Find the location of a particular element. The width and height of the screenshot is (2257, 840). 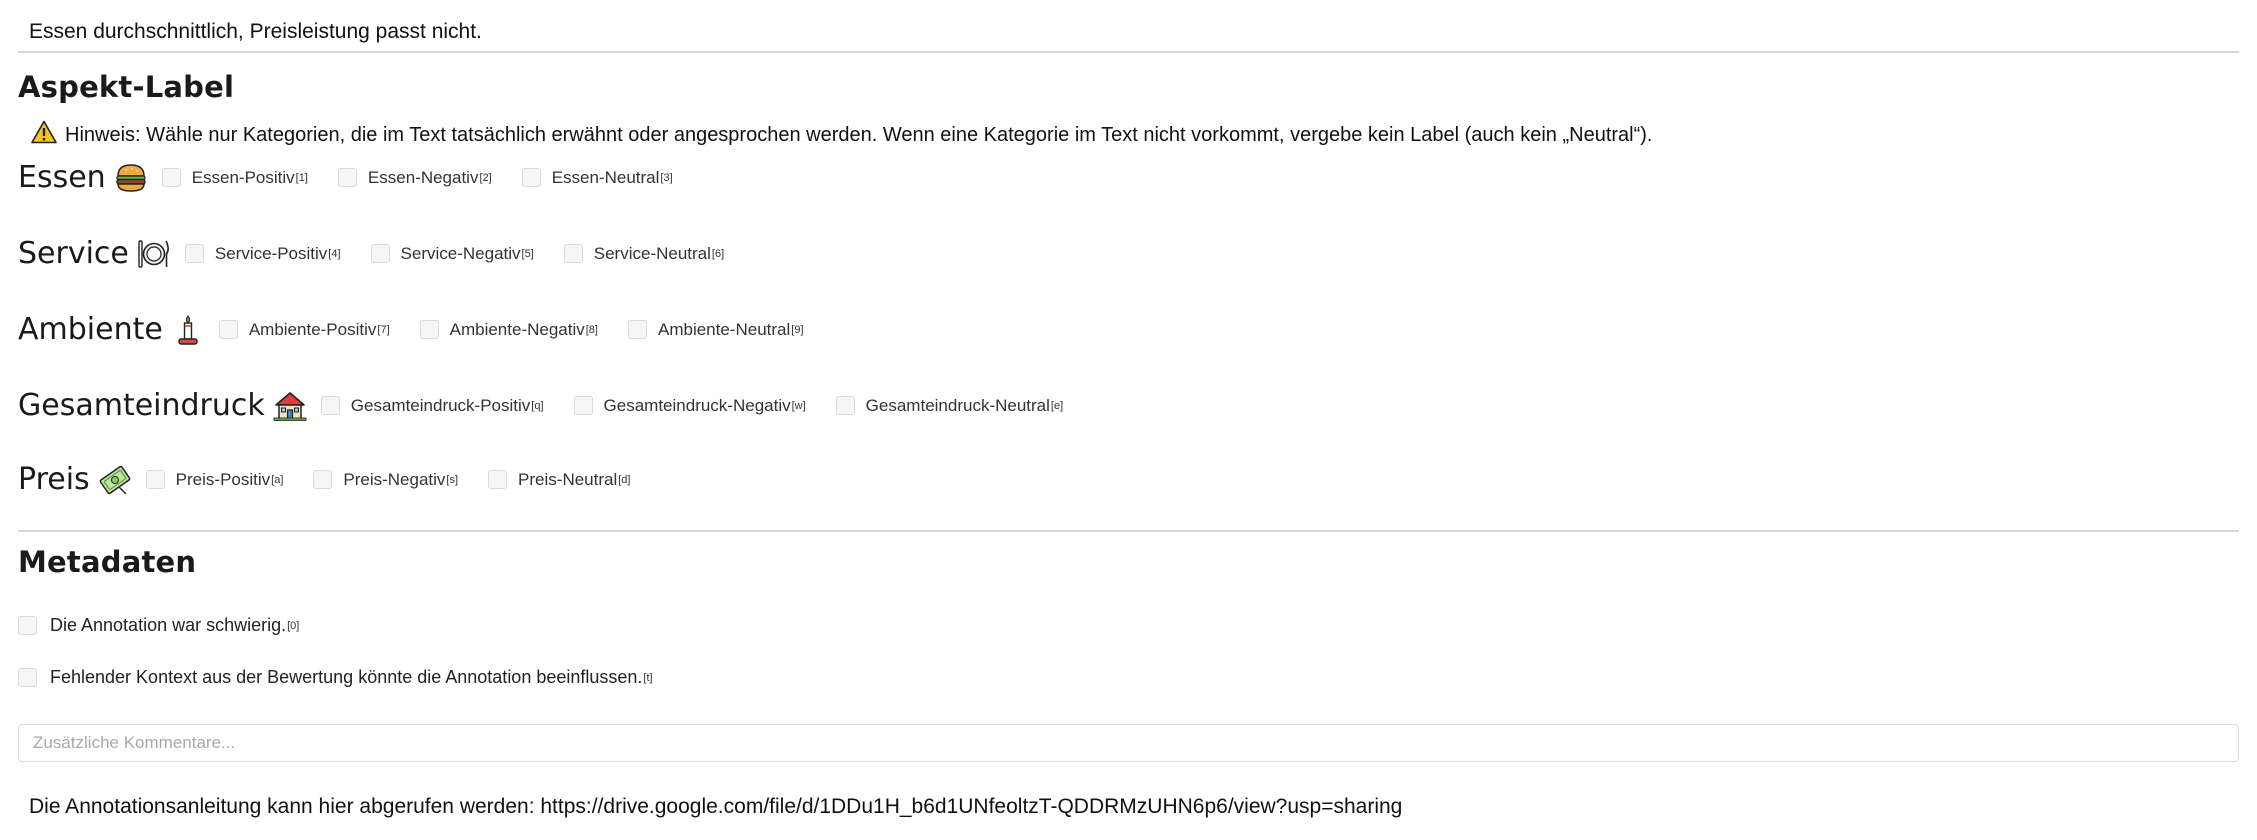

option-essen-positiv: Essen-Positiv [1] is located at coordinates (234, 178).